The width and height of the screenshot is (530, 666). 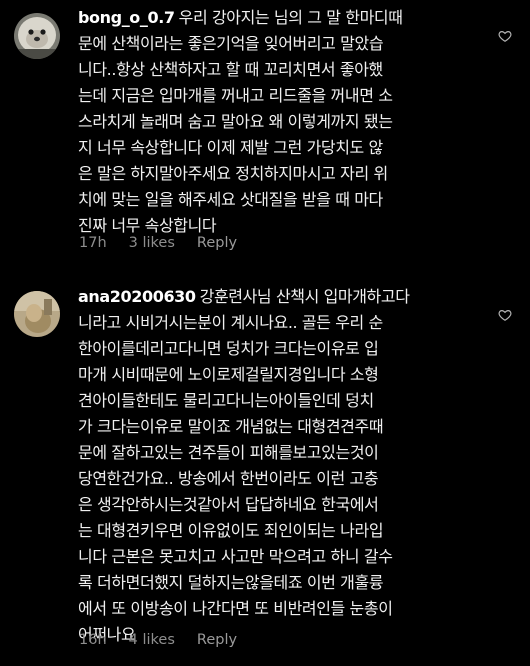 What do you see at coordinates (93, 640) in the screenshot?
I see `timestamp: 16h` at bounding box center [93, 640].